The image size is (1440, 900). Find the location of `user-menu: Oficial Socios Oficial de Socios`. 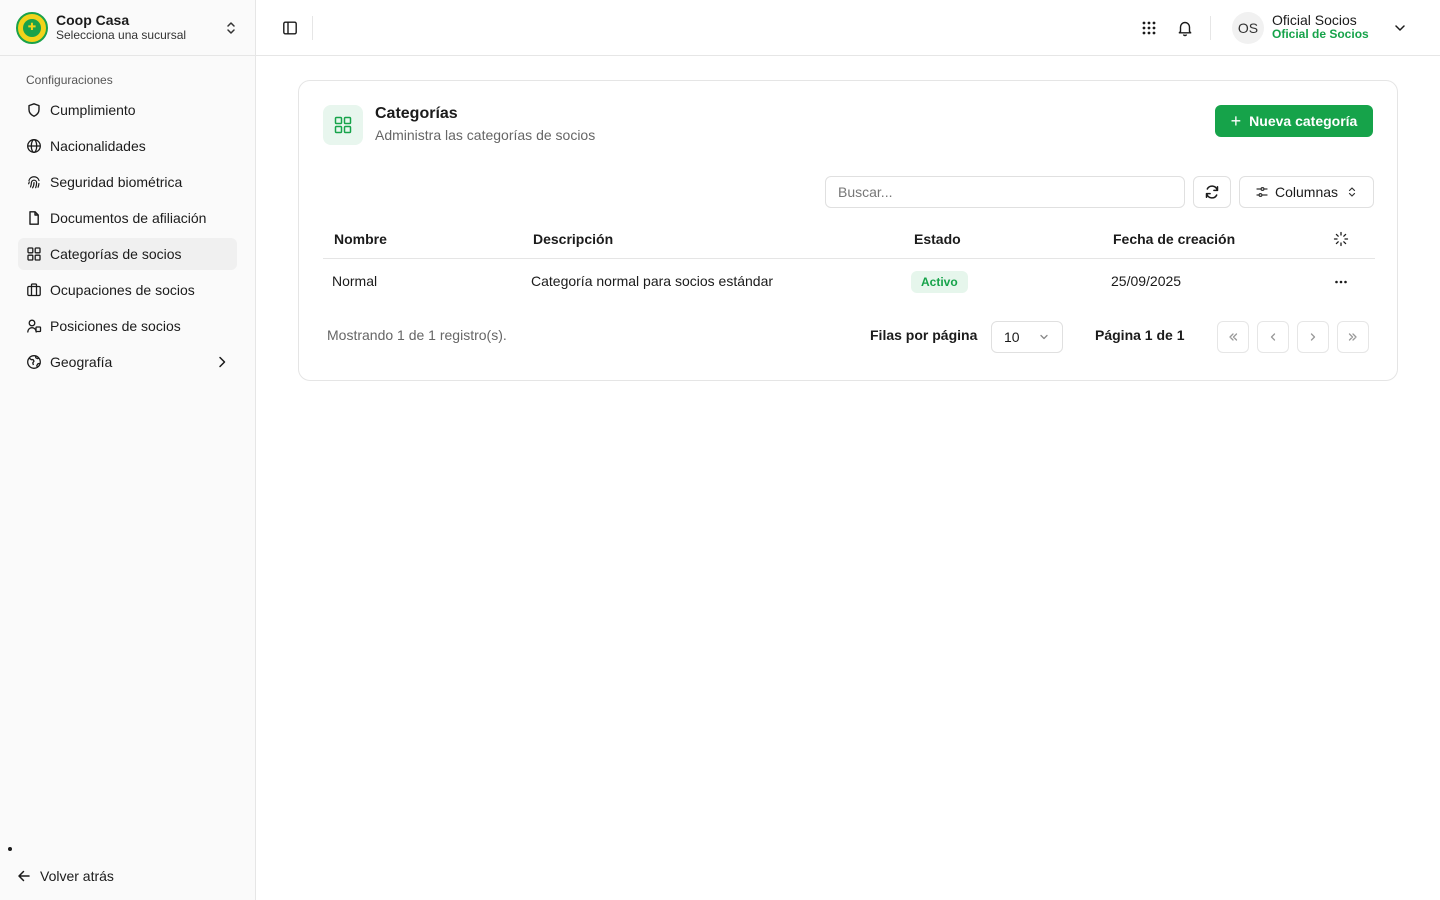

user-menu: Oficial Socios Oficial de Socios is located at coordinates (1320, 27).